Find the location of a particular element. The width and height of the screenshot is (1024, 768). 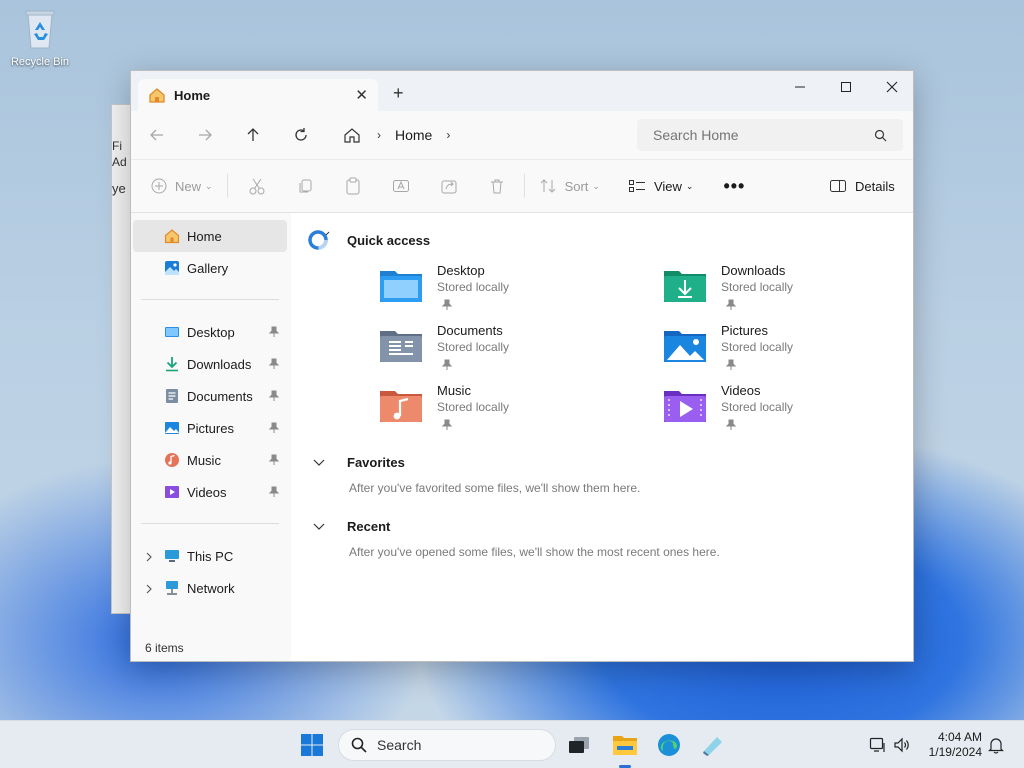

sidebar-item-gallery: Gallery is located at coordinates (210, 268).